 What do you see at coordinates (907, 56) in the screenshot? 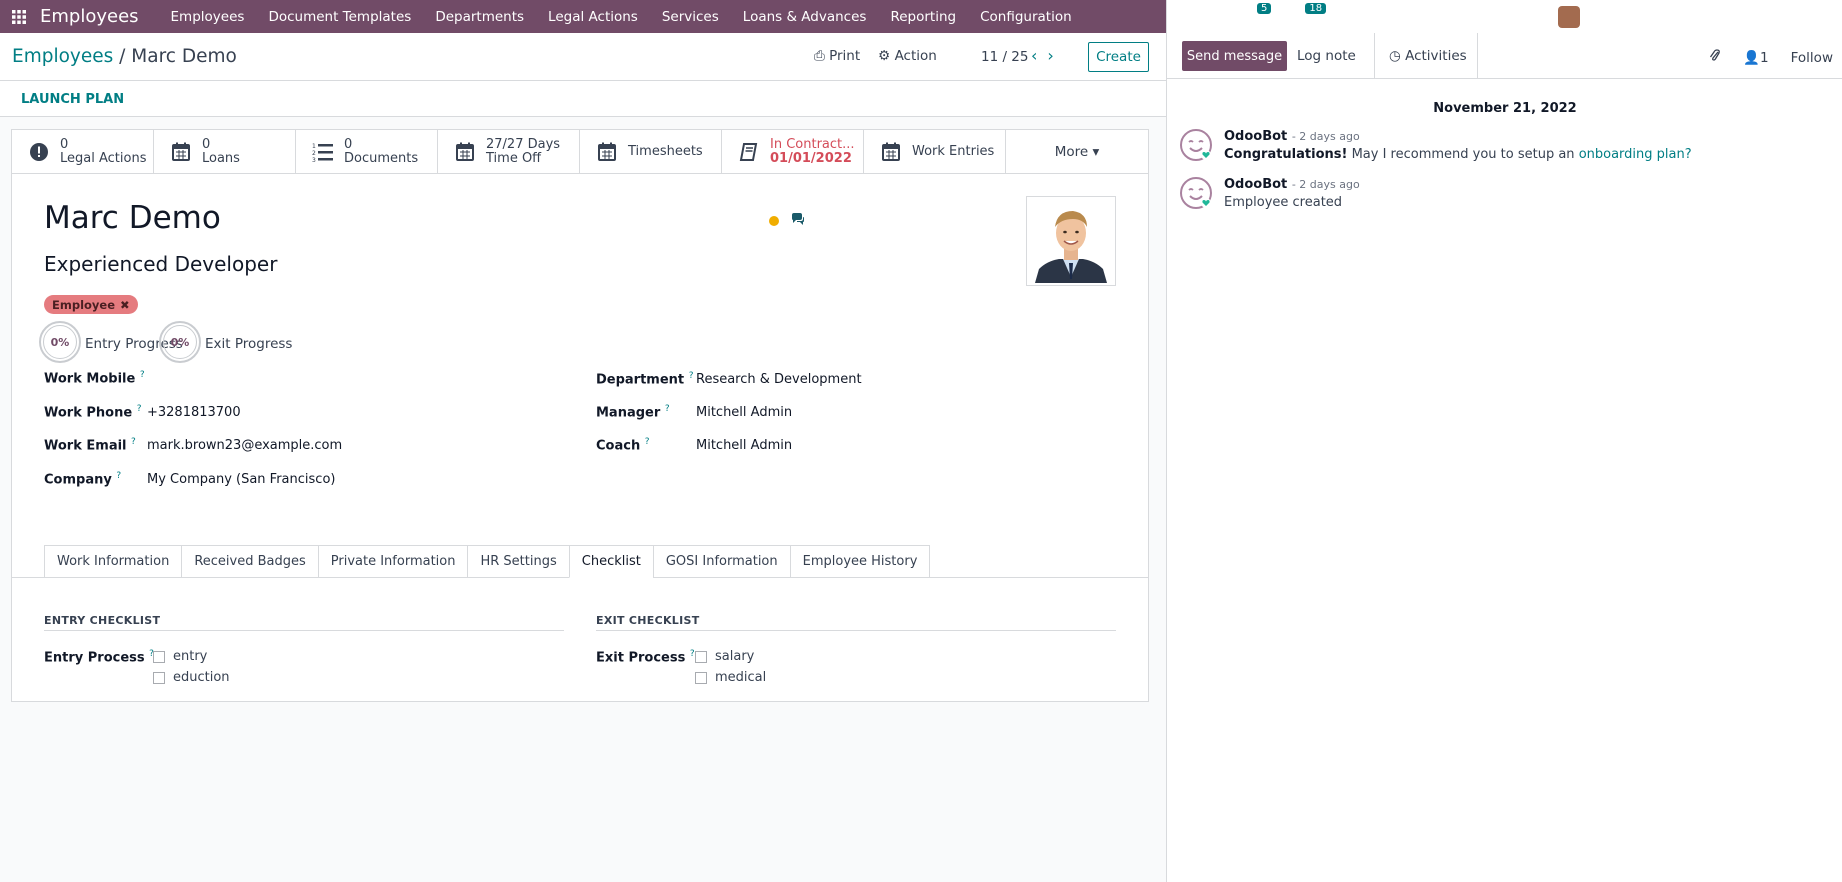
I see `action-button: ⚙ Action` at bounding box center [907, 56].